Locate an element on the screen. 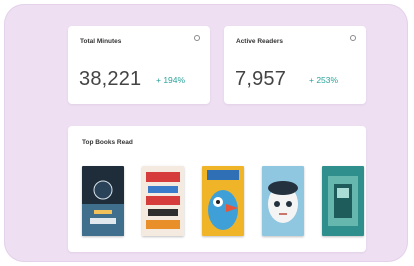 The width and height of the screenshot is (414, 266). active-readers-value: 7,957 is located at coordinates (261, 79).